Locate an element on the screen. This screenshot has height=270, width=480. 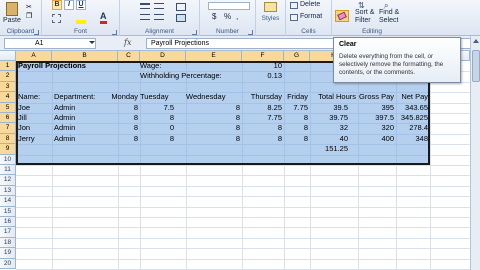
name-box-dropdown-icon is located at coordinates (92, 42).